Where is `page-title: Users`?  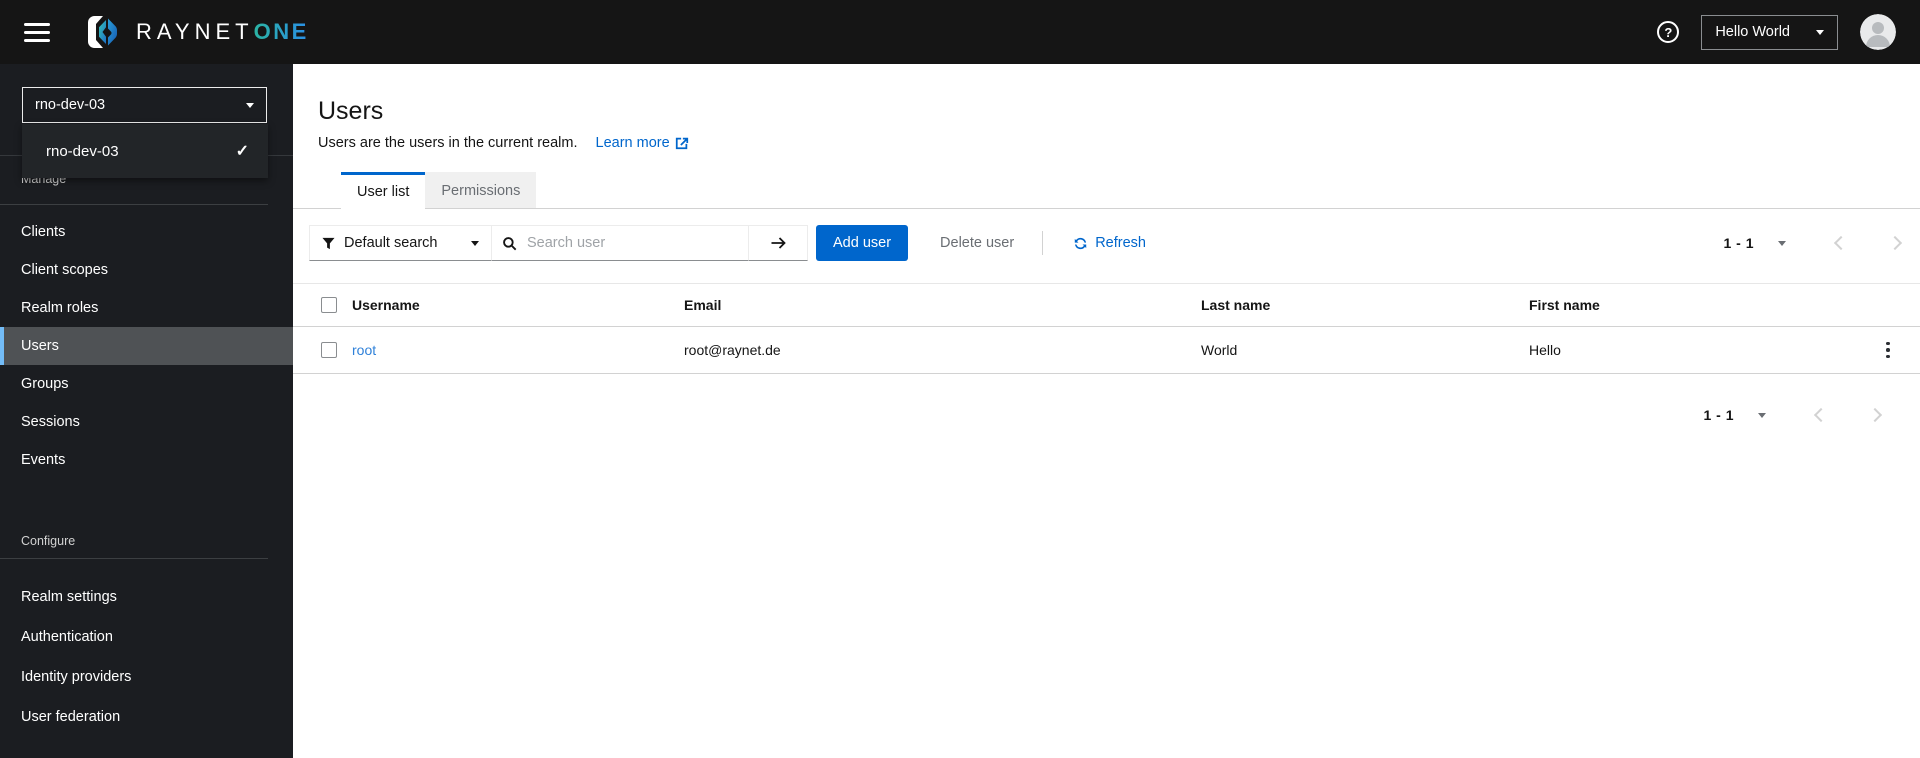 page-title: Users is located at coordinates (351, 111).